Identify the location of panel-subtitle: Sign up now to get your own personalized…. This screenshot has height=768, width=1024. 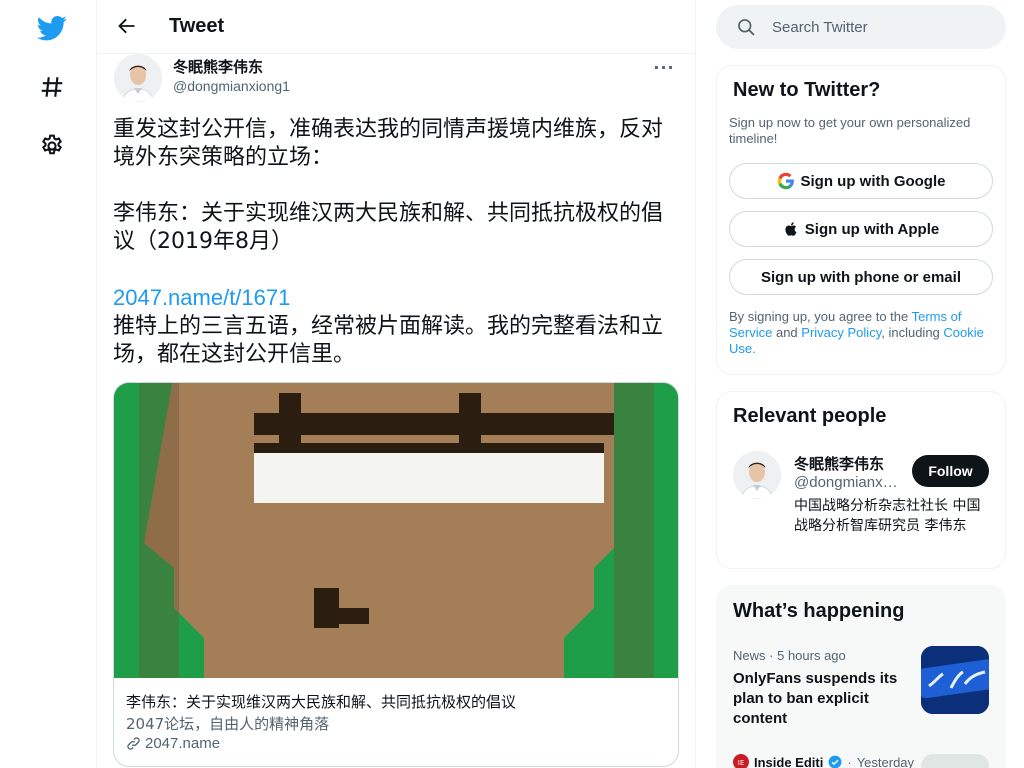
(850, 130).